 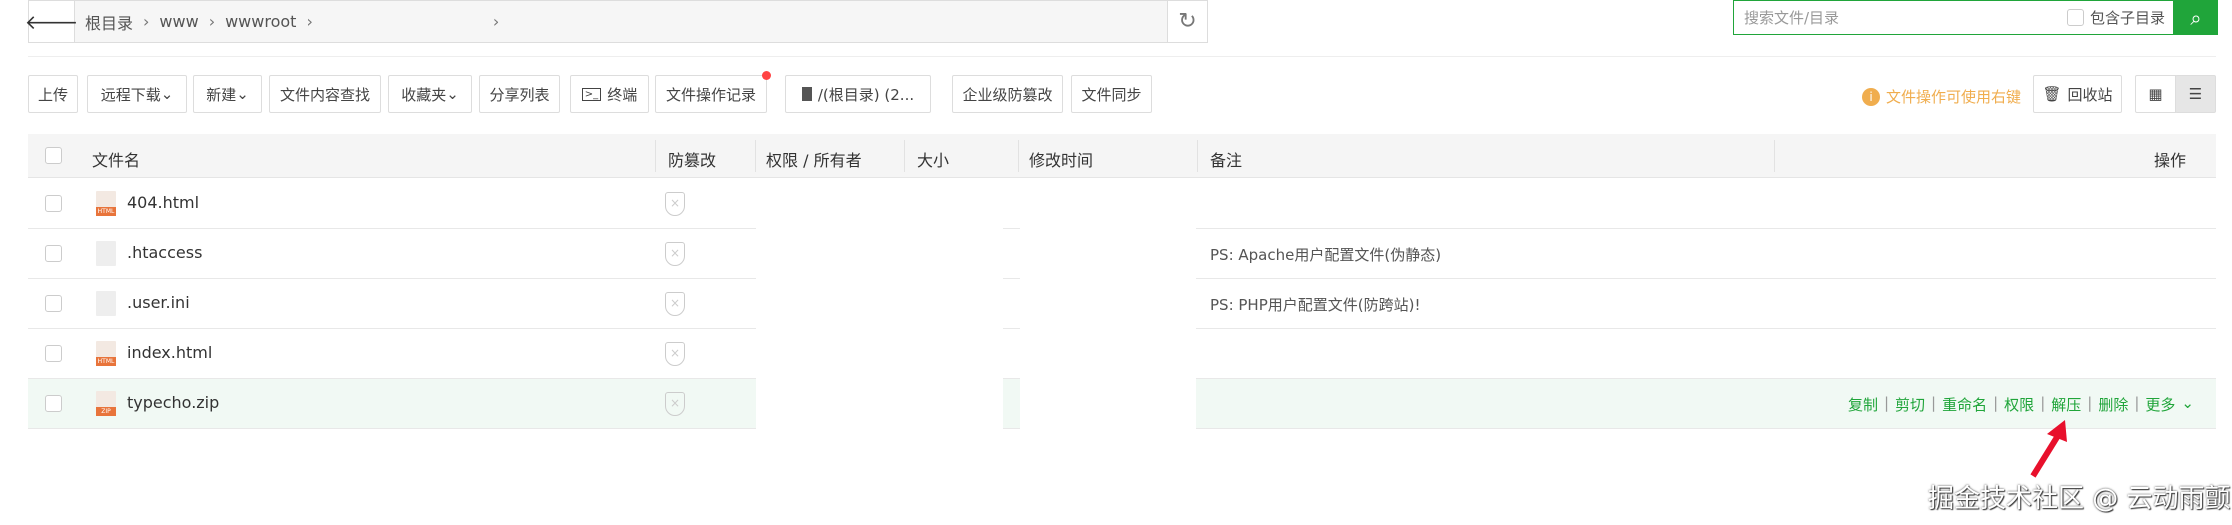 I want to click on notification-dot, so click(x=766, y=75).